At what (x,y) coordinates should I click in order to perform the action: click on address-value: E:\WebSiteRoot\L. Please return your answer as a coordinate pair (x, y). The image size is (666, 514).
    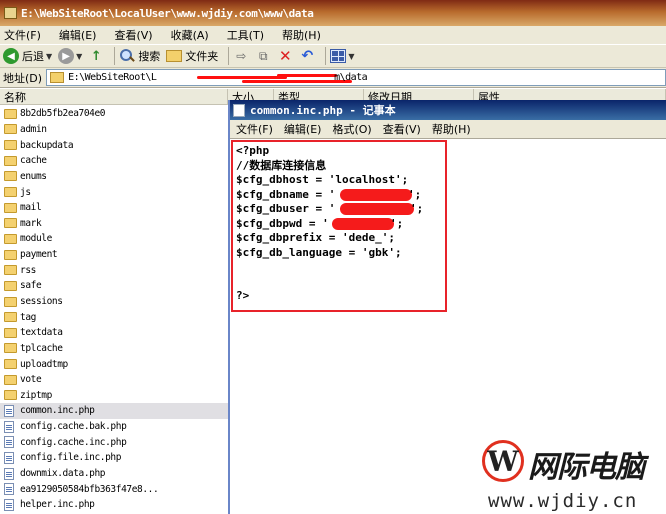
    Looking at the image, I should click on (112, 77).